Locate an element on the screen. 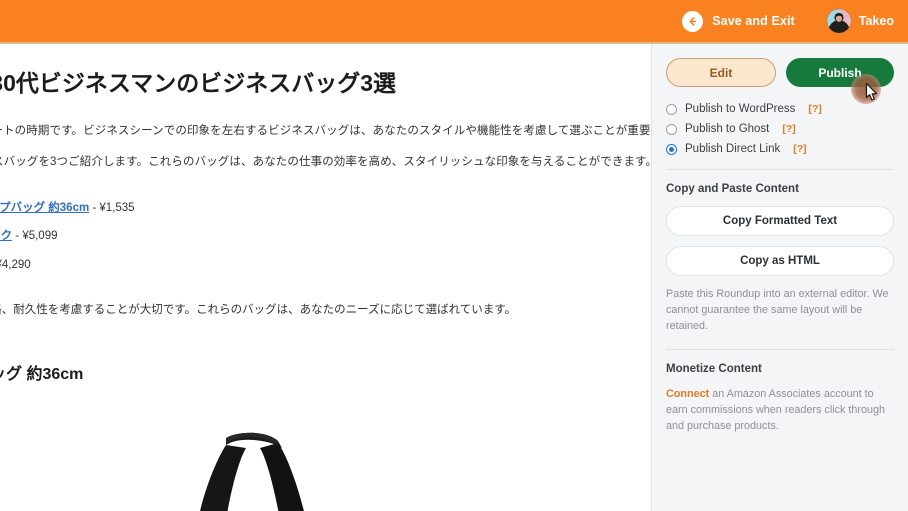 Image resolution: width=908 pixels, height=511 pixels. radio-publish-to-wordpress: Publish to WordPress [?] is located at coordinates (780, 109).